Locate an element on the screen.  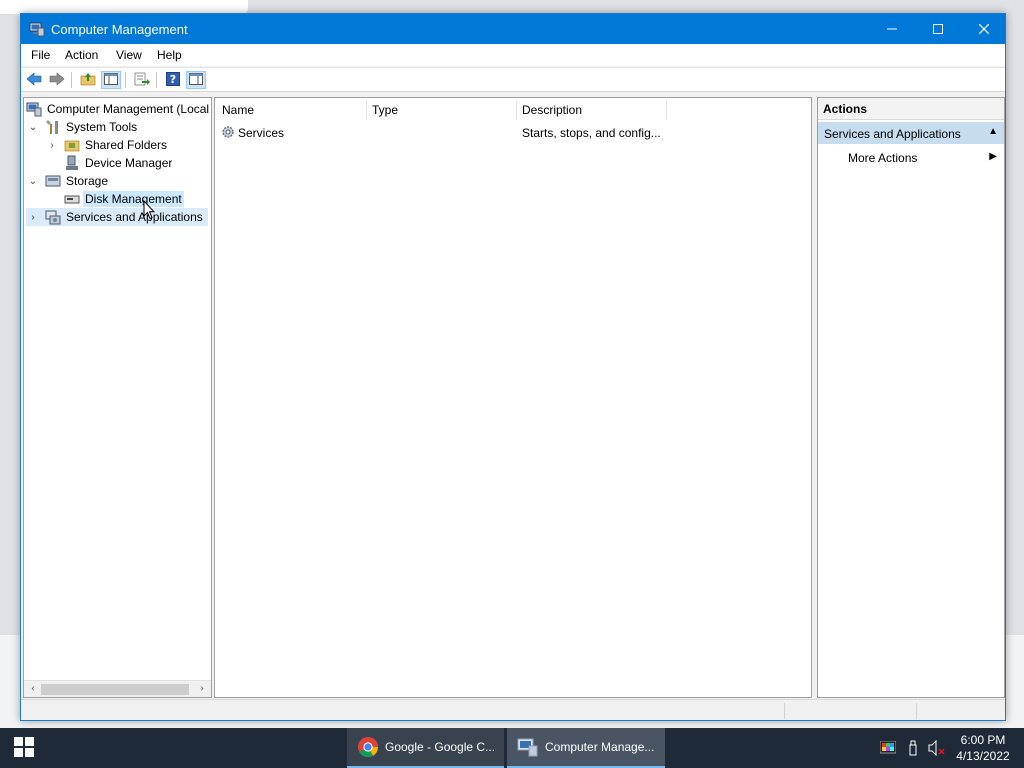
tree-item-label: Shared Folders is located at coordinates (126, 145).